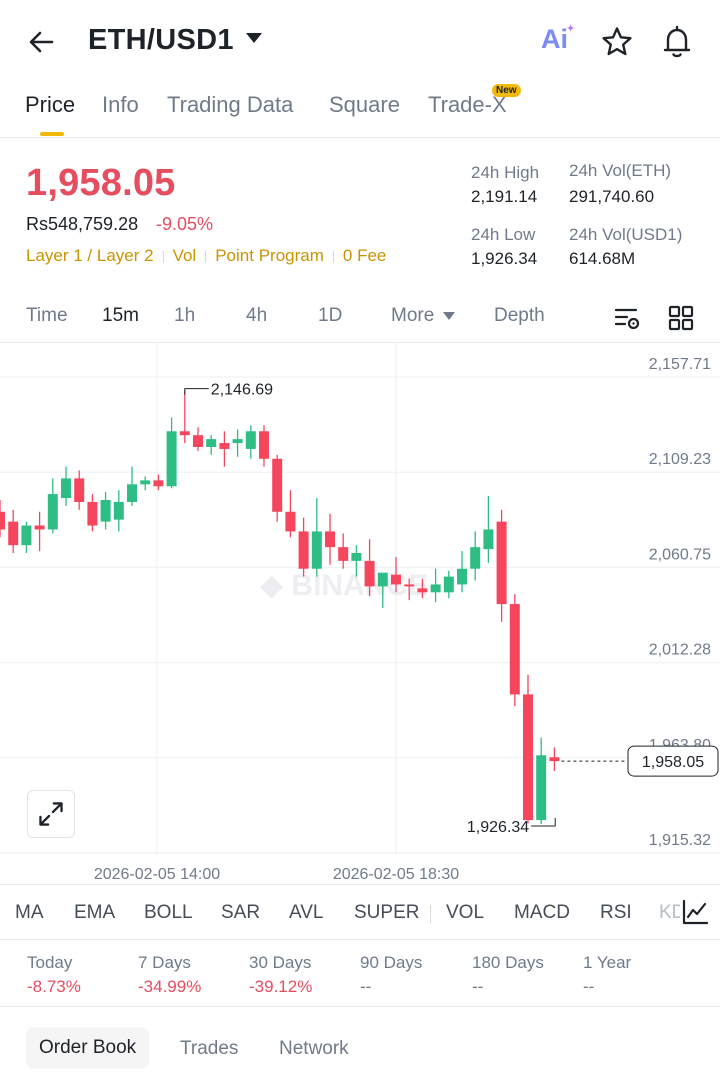 Image resolution: width=720 pixels, height=1072 pixels. I want to click on tag-layer: Layer 1 / Layer 2, so click(90, 255).